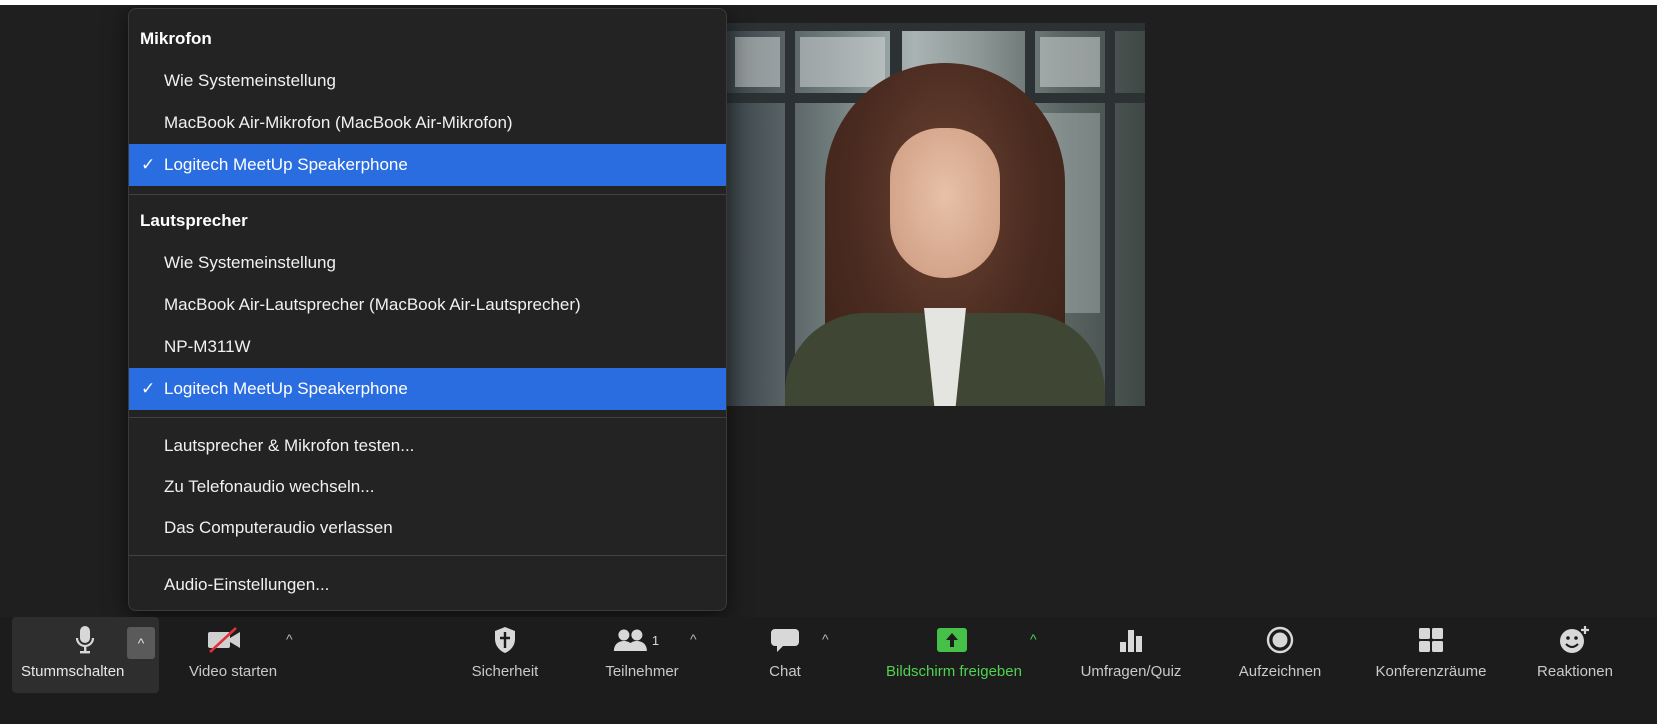  I want to click on video-label: Video starten, so click(233, 671).